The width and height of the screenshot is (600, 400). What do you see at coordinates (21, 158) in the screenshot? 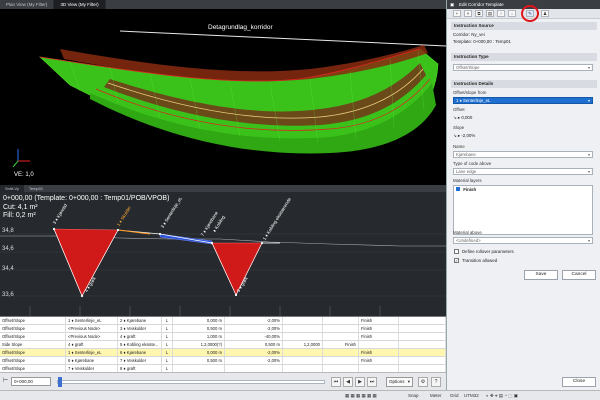
I see `axis-triad-icon` at bounding box center [21, 158].